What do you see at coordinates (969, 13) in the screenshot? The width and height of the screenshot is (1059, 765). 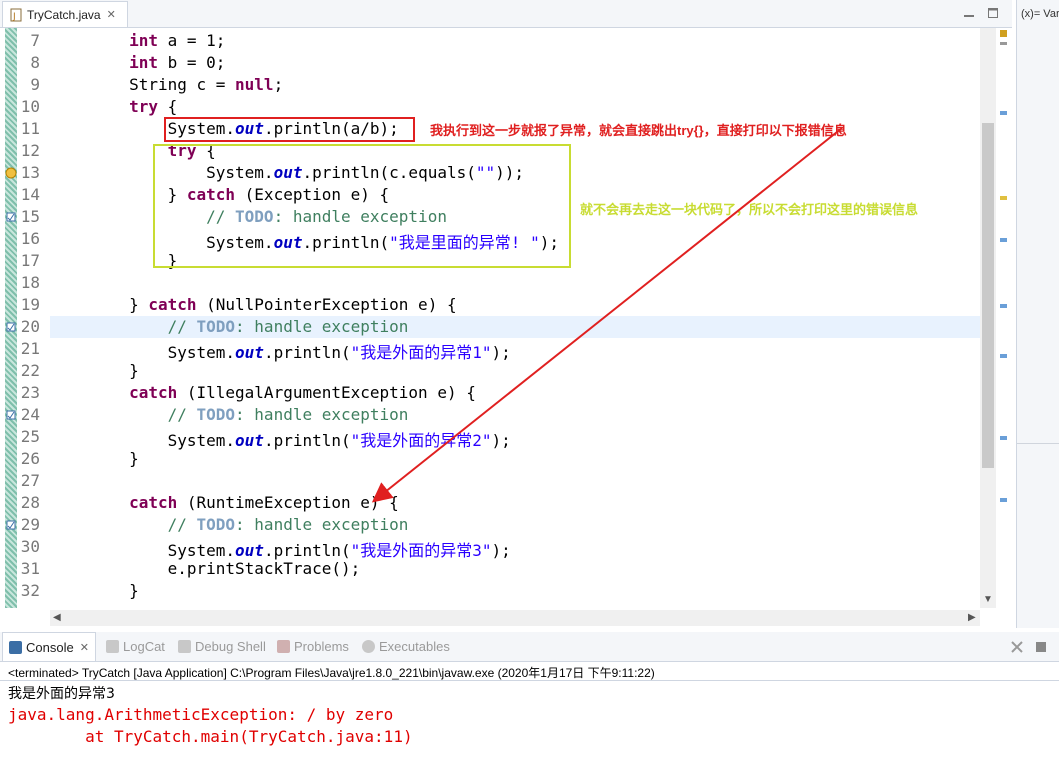 I see `minimize-icon` at bounding box center [969, 13].